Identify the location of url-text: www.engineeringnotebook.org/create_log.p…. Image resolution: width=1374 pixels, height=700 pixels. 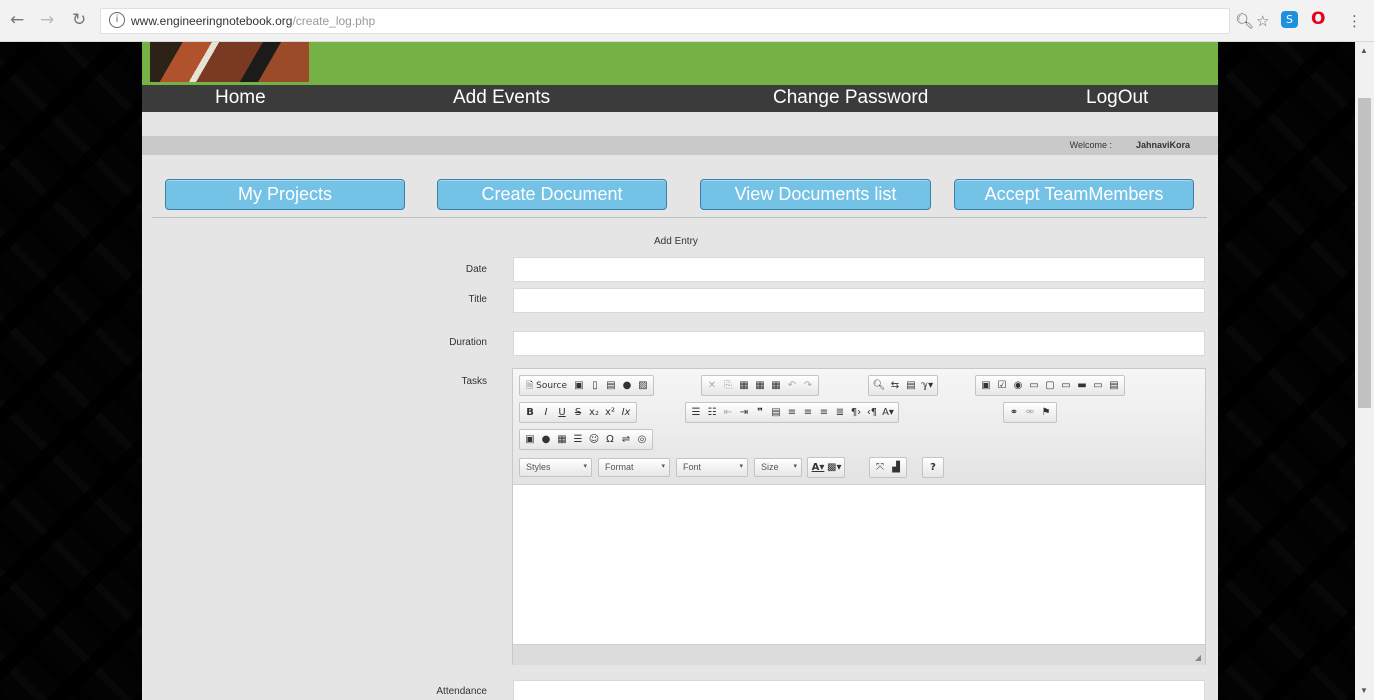
(253, 21).